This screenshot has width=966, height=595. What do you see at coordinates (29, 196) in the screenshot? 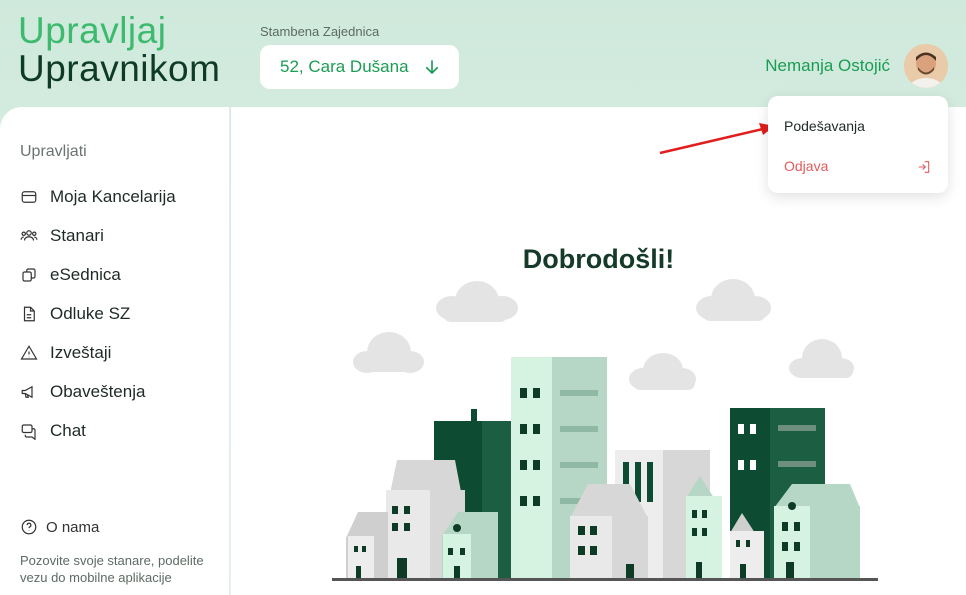
I see `wallet-icon` at bounding box center [29, 196].